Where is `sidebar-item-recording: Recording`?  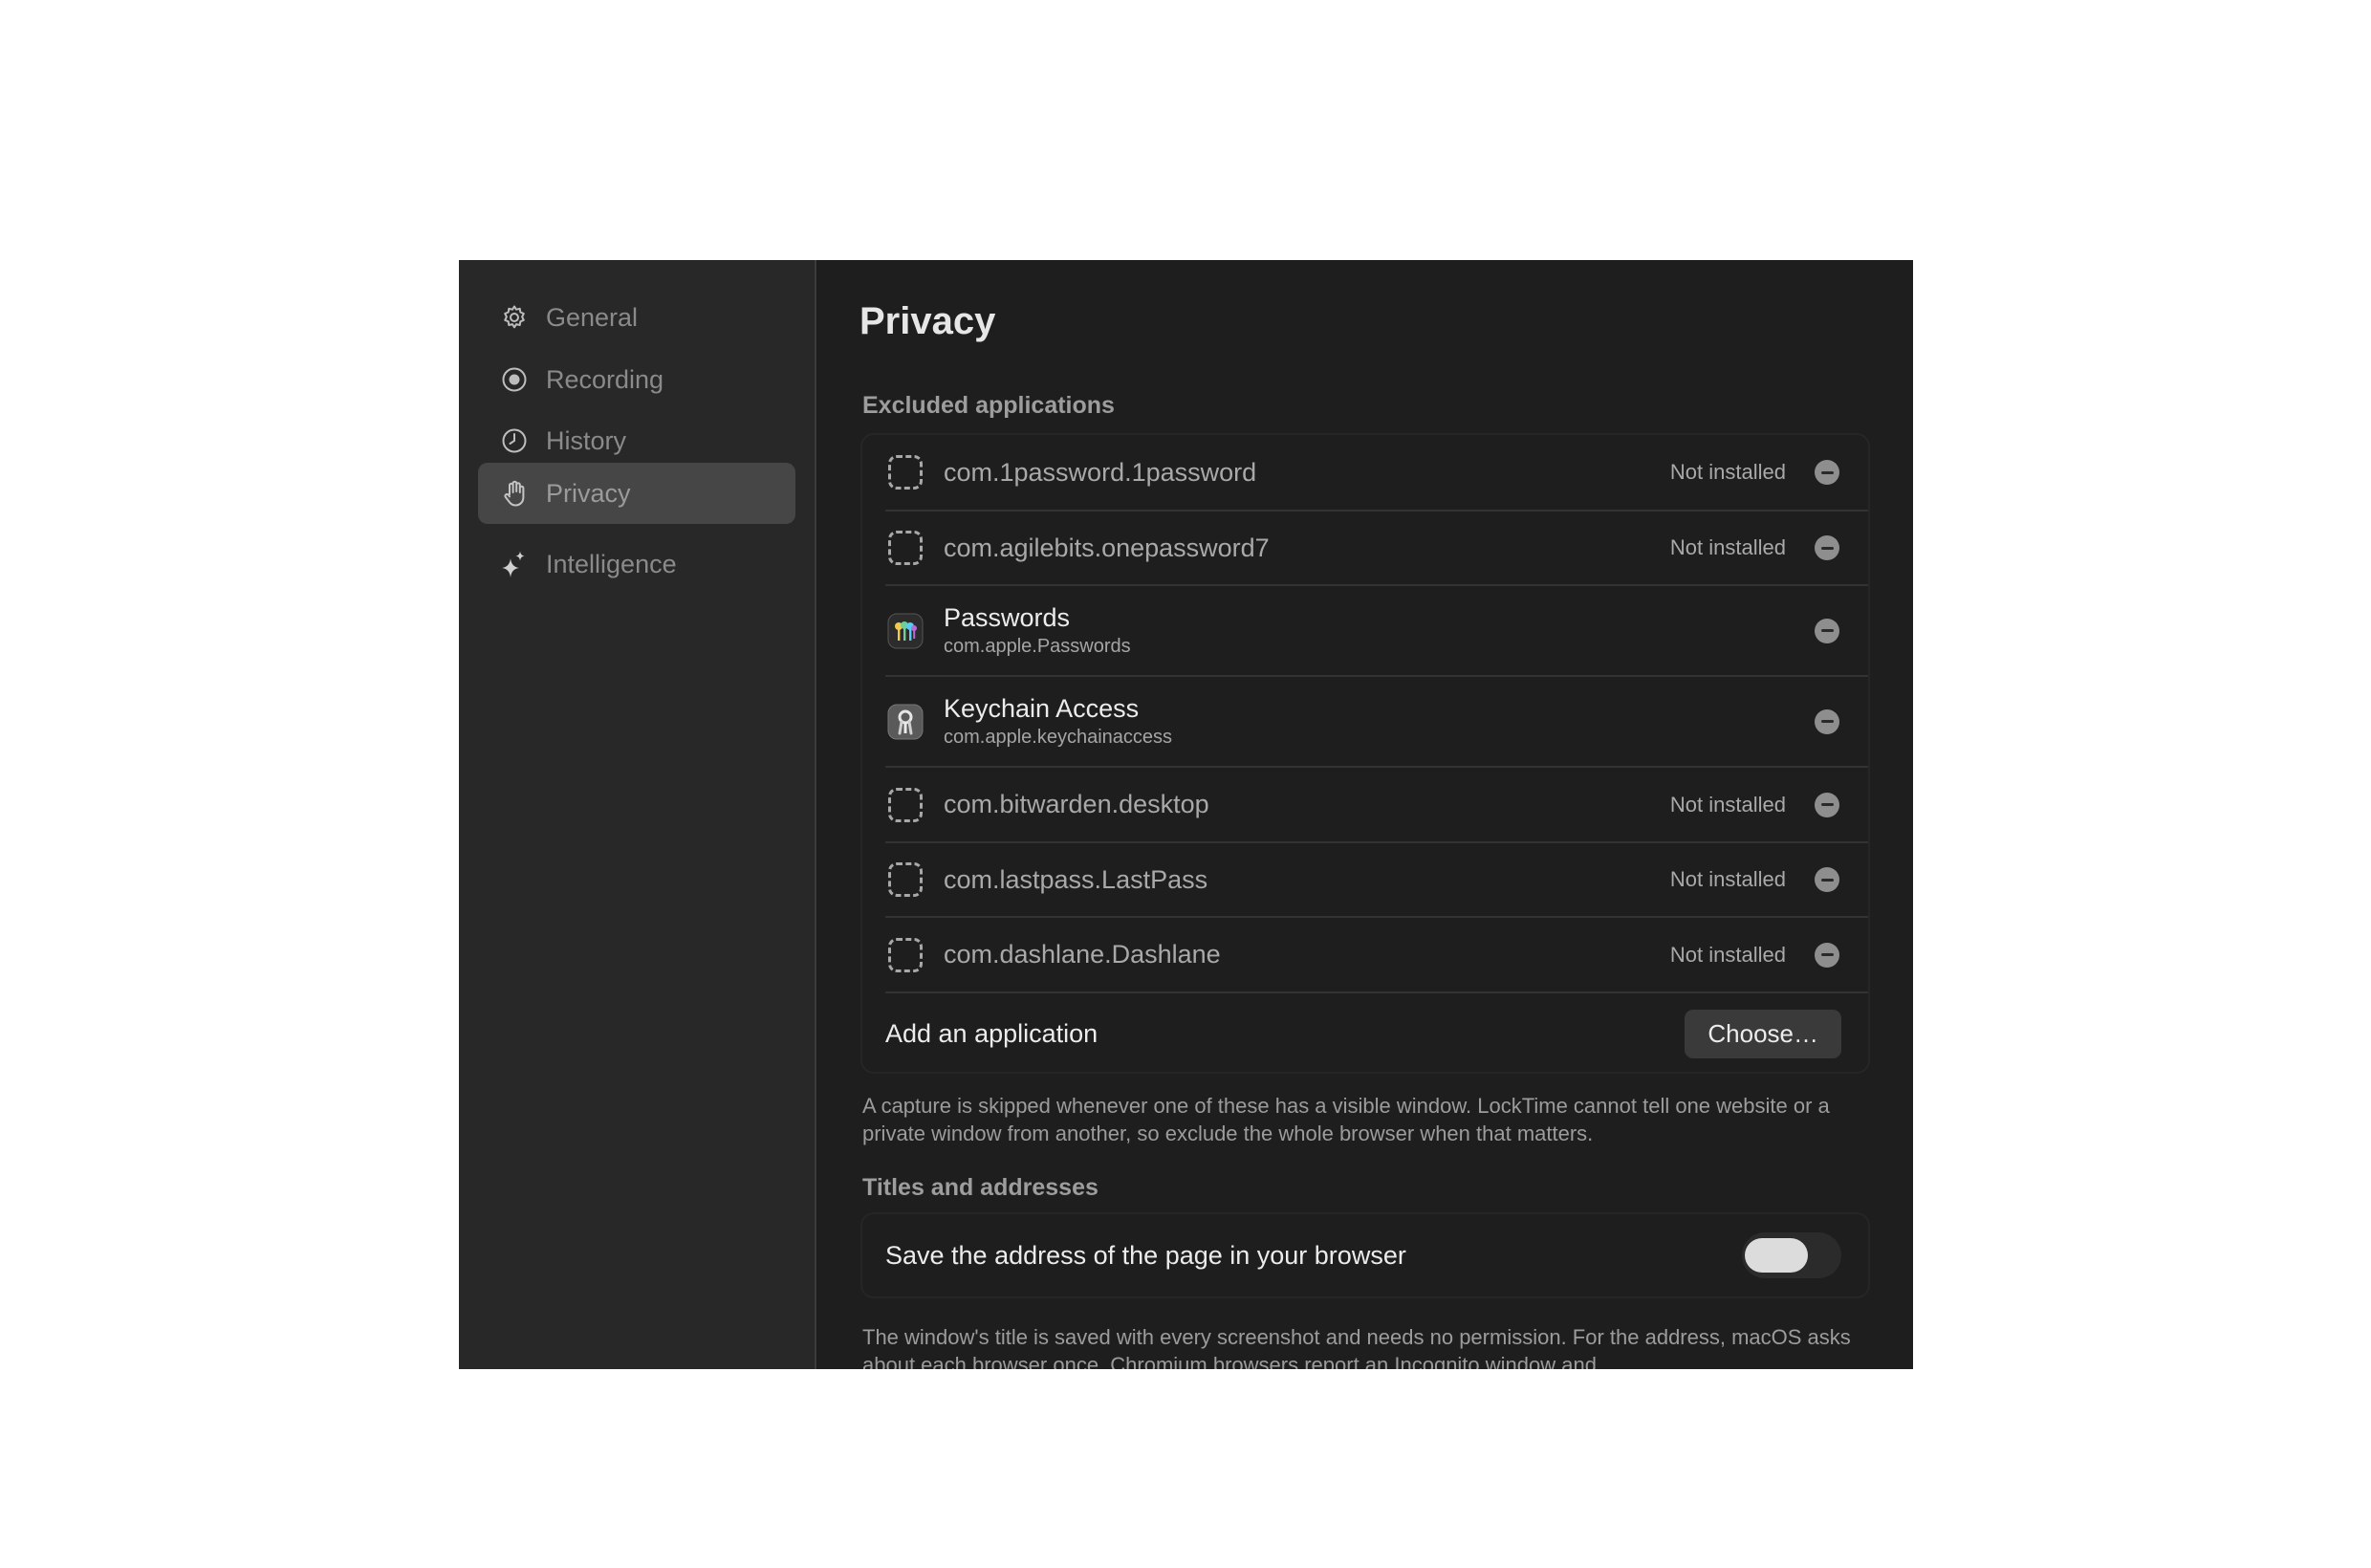
sidebar-item-recording: Recording is located at coordinates (636, 379).